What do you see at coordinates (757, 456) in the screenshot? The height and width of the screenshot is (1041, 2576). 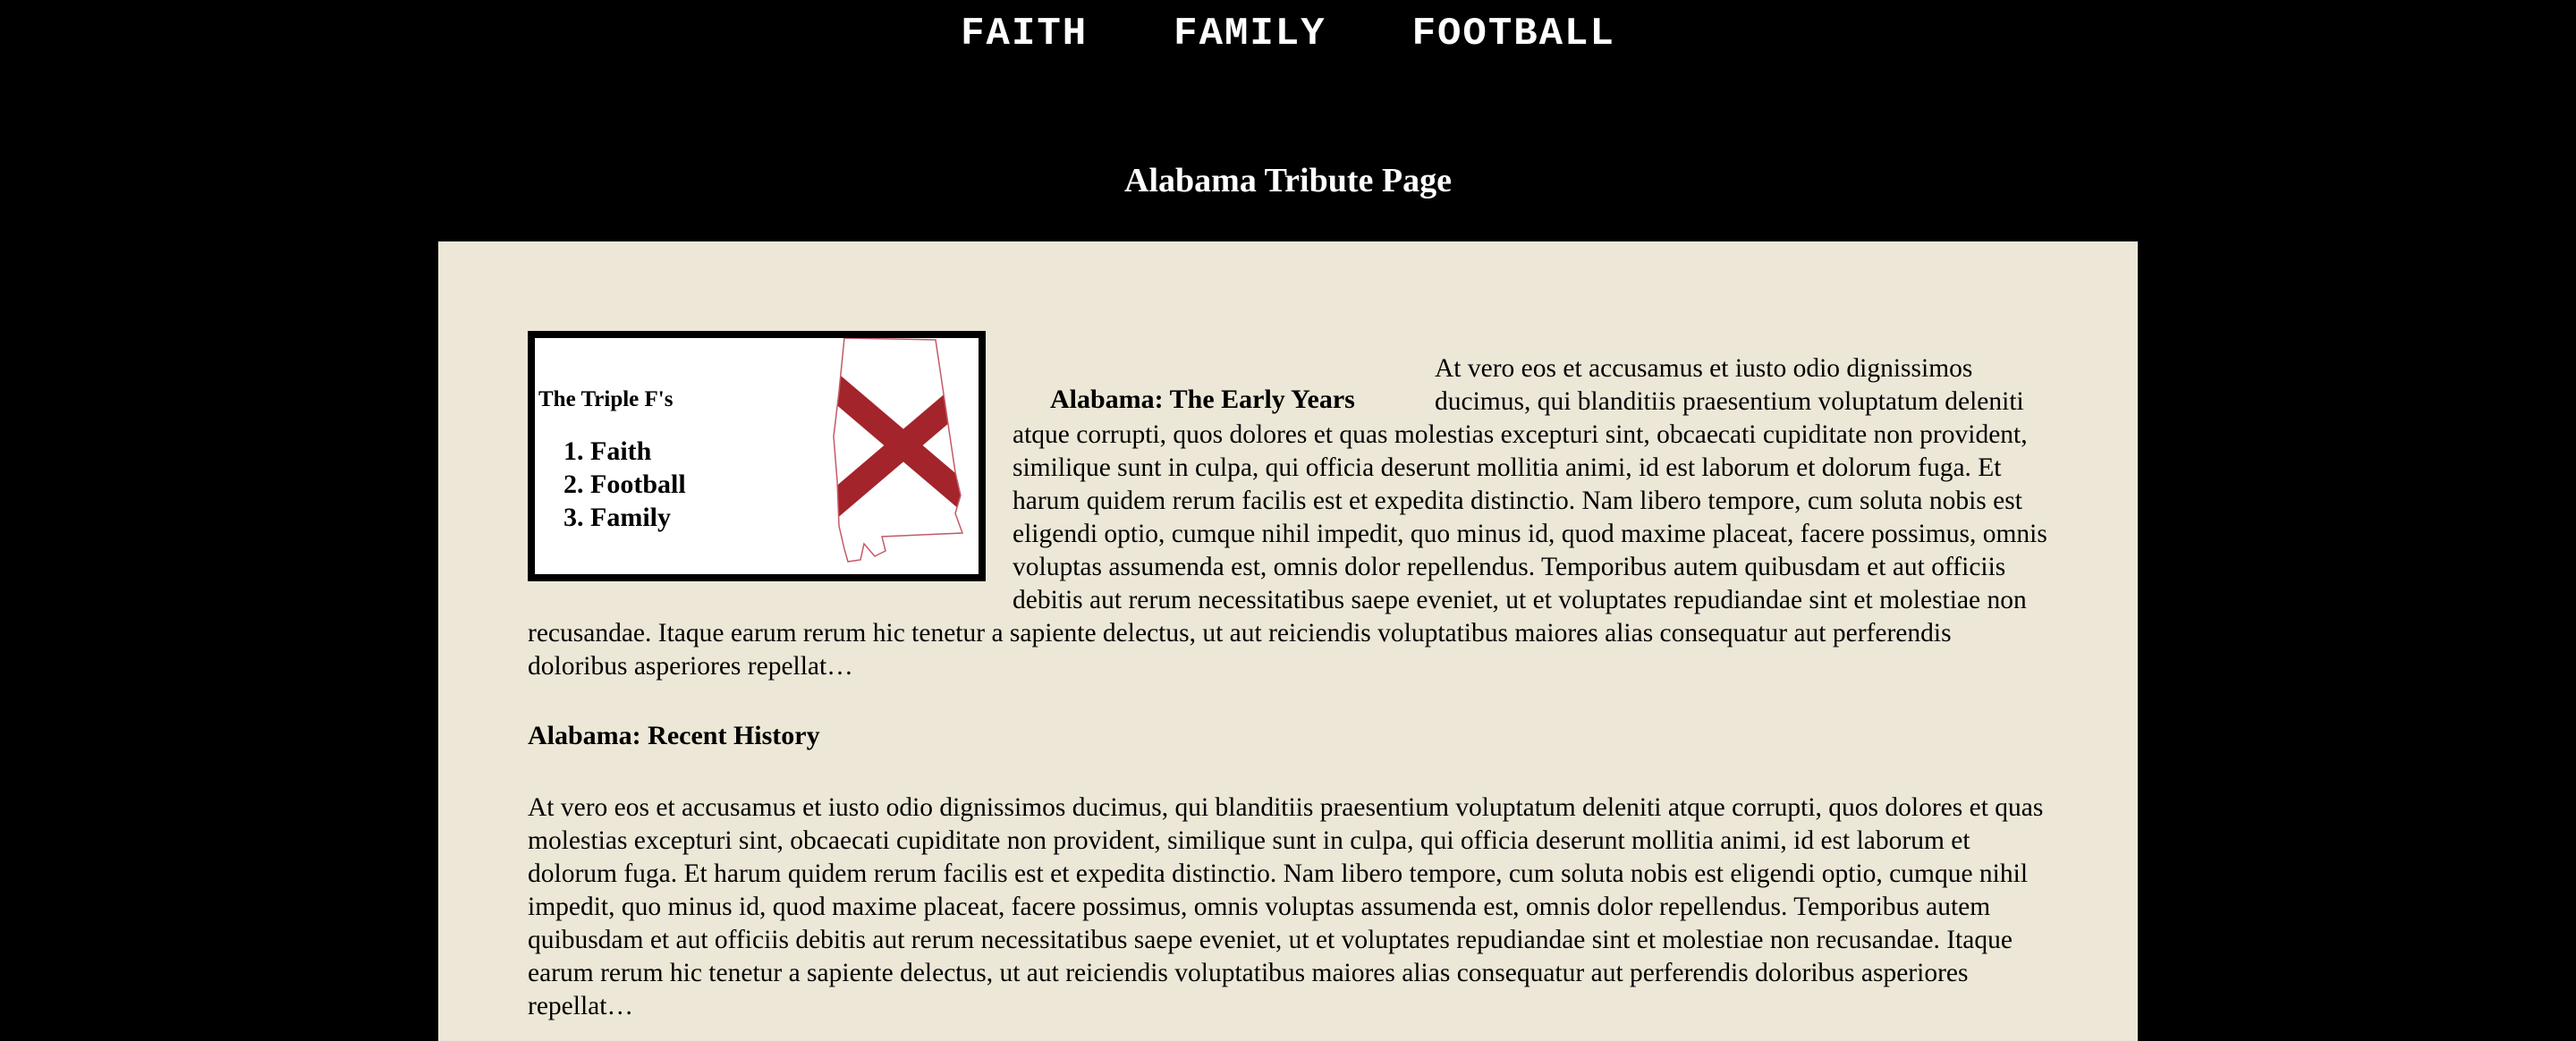 I see `triple-f-figure: The Triple F's Faith Football Family` at bounding box center [757, 456].